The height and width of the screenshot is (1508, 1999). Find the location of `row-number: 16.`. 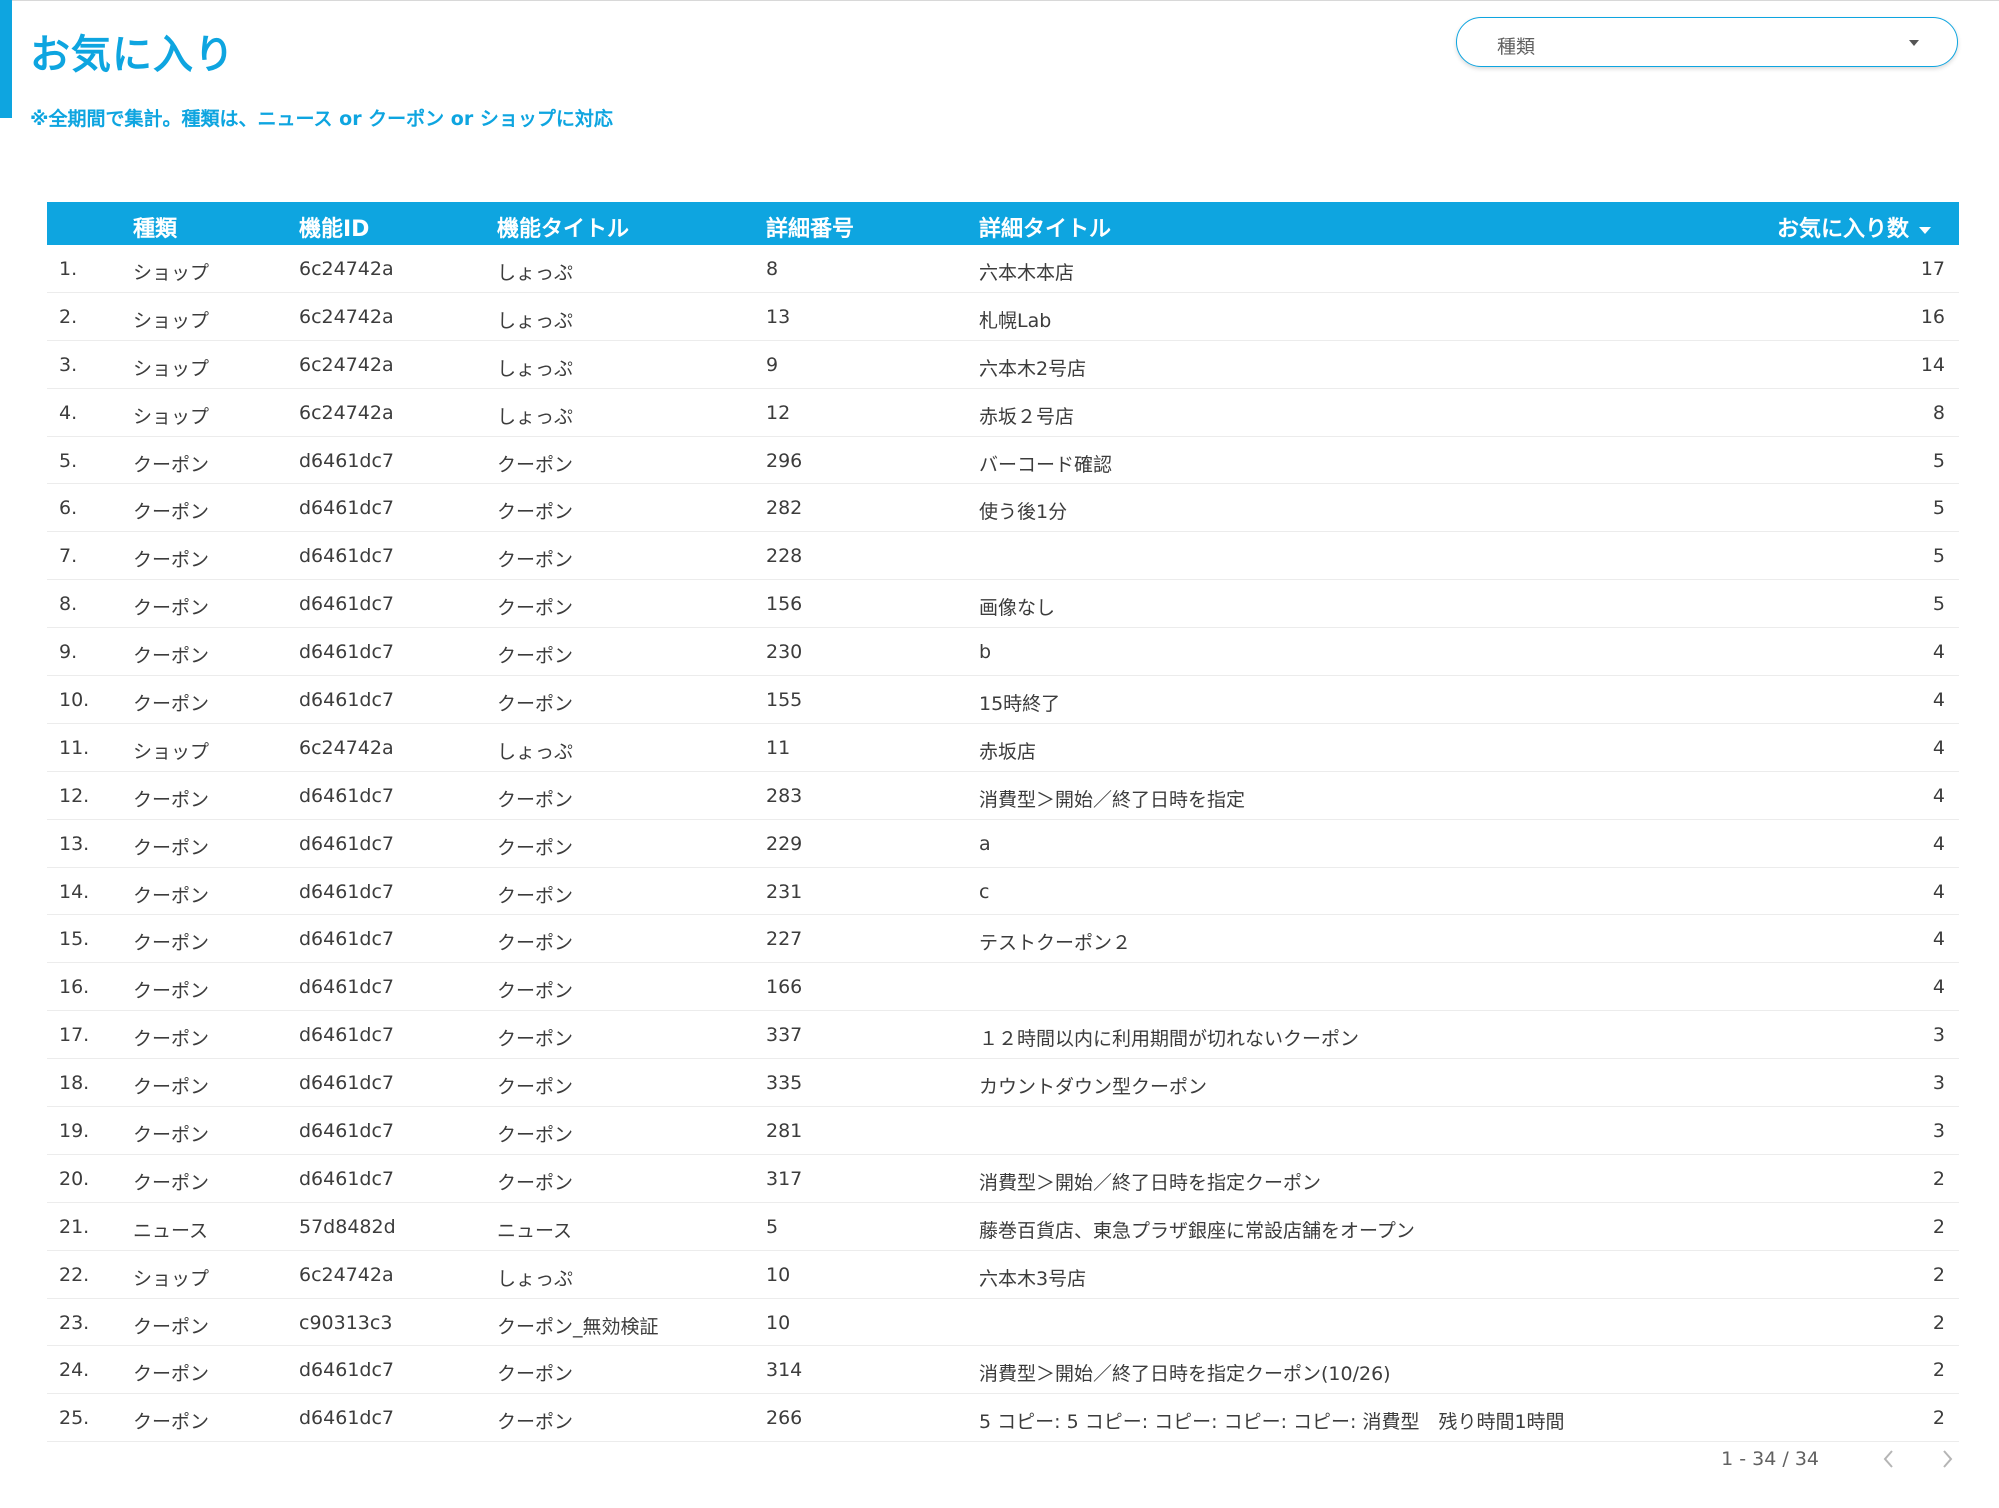

row-number: 16. is located at coordinates (74, 987).